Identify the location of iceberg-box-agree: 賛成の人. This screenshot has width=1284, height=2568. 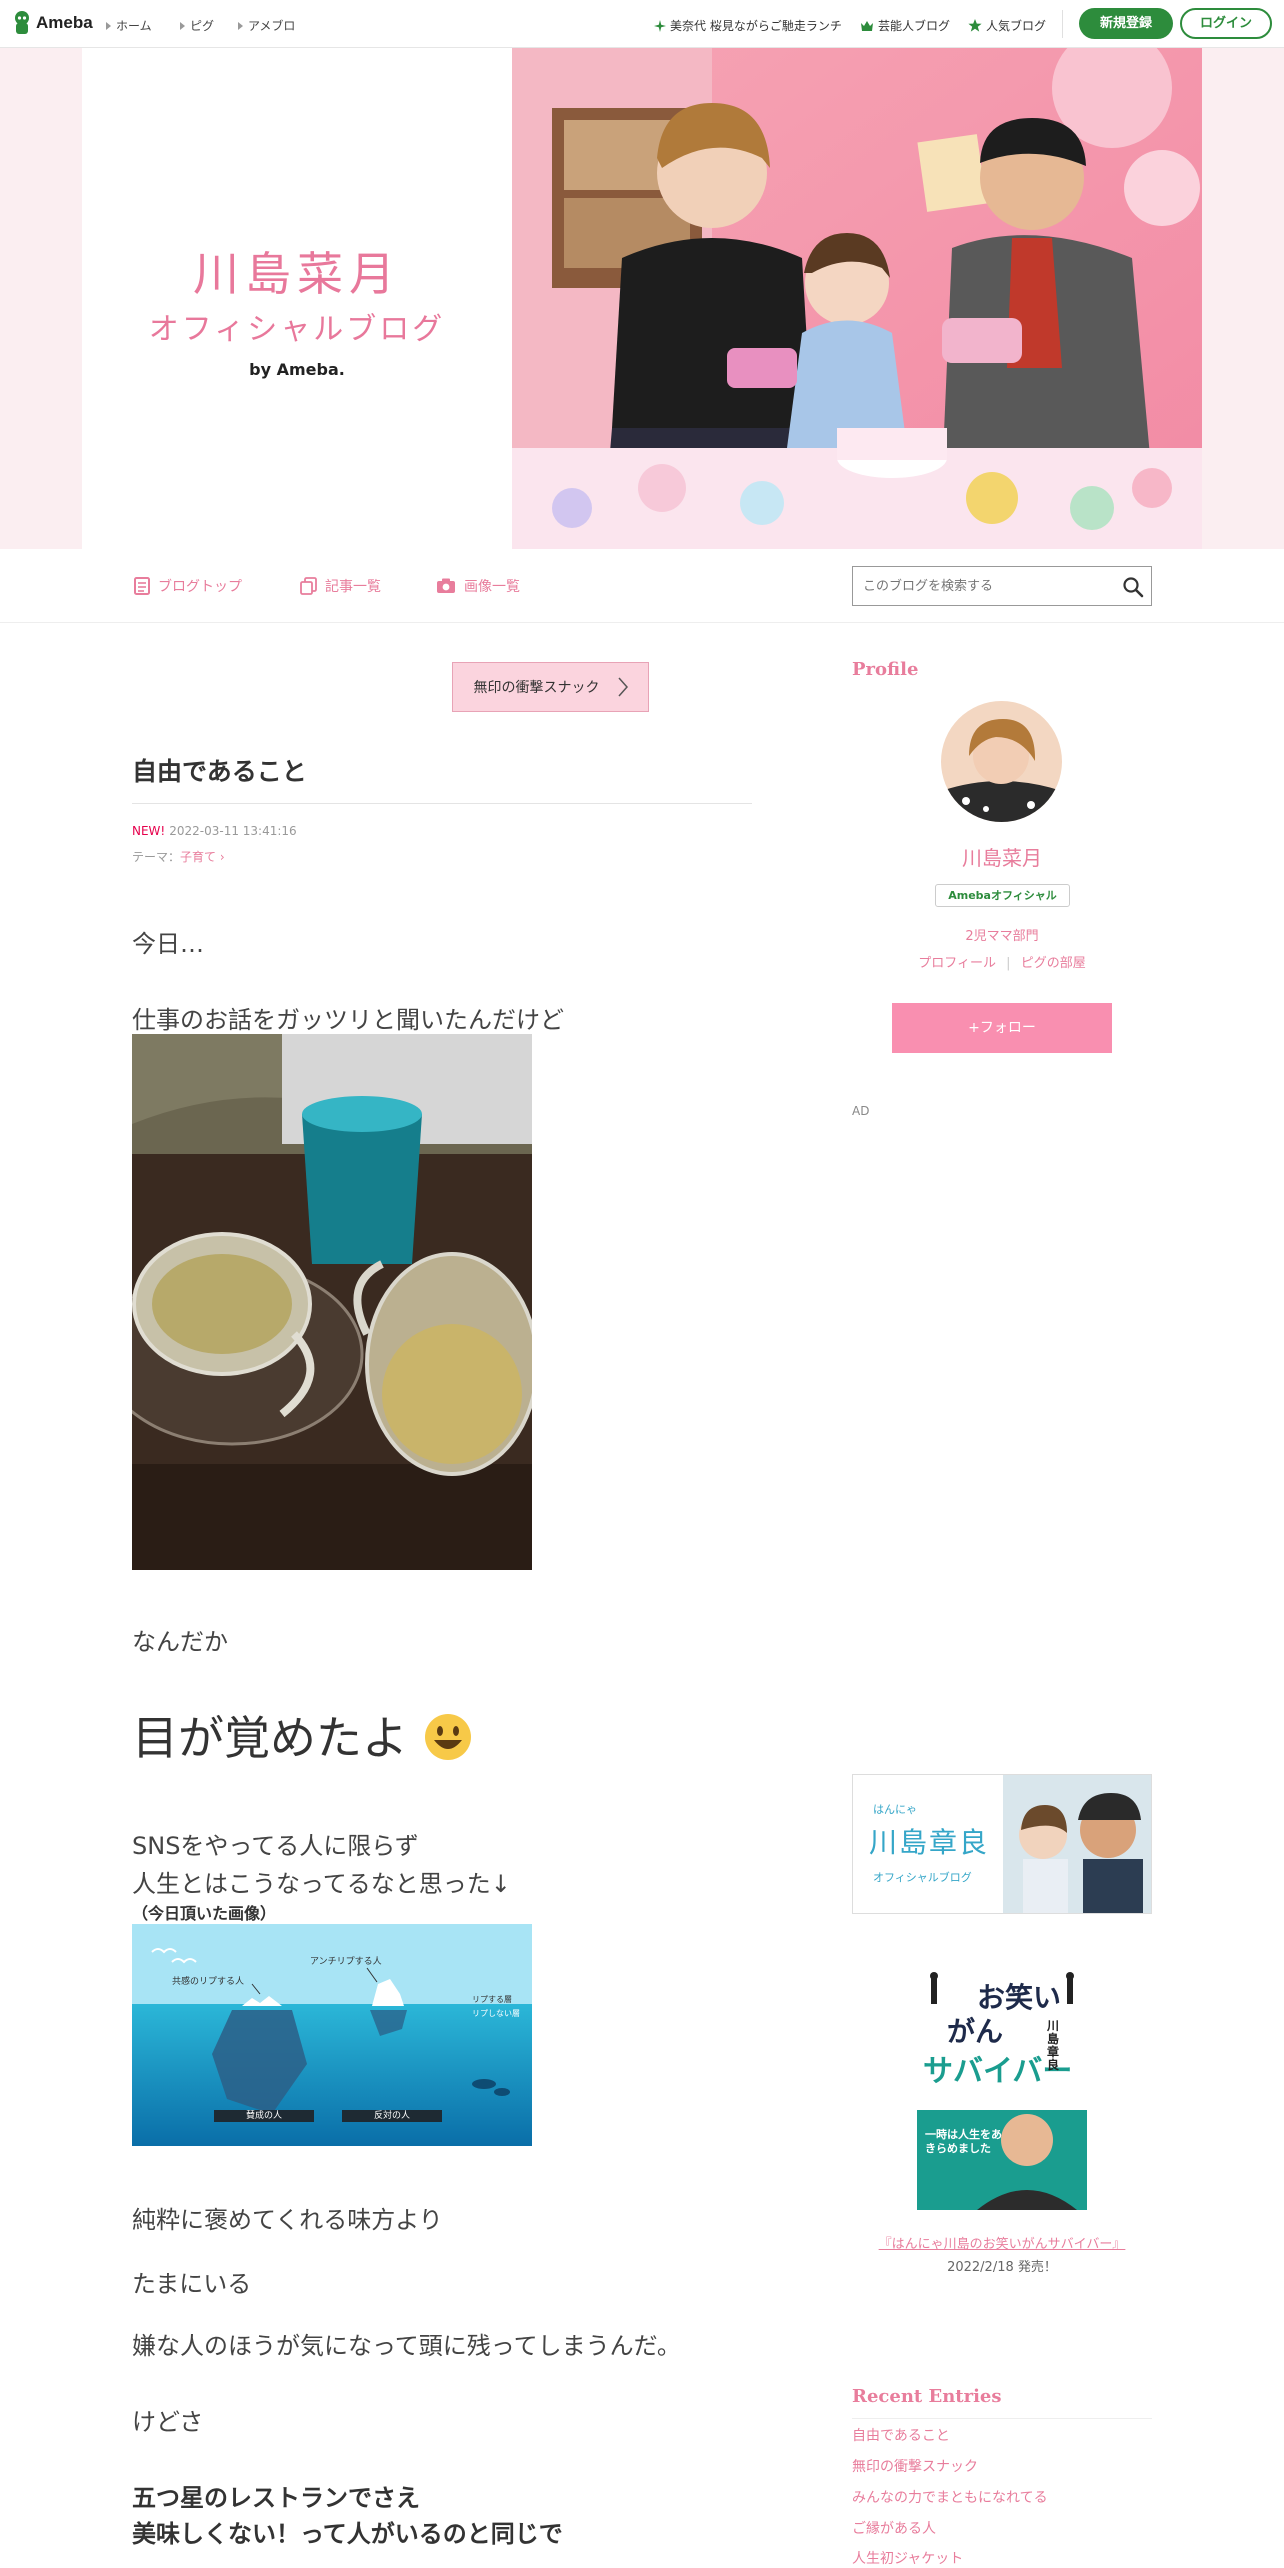
(263, 2116).